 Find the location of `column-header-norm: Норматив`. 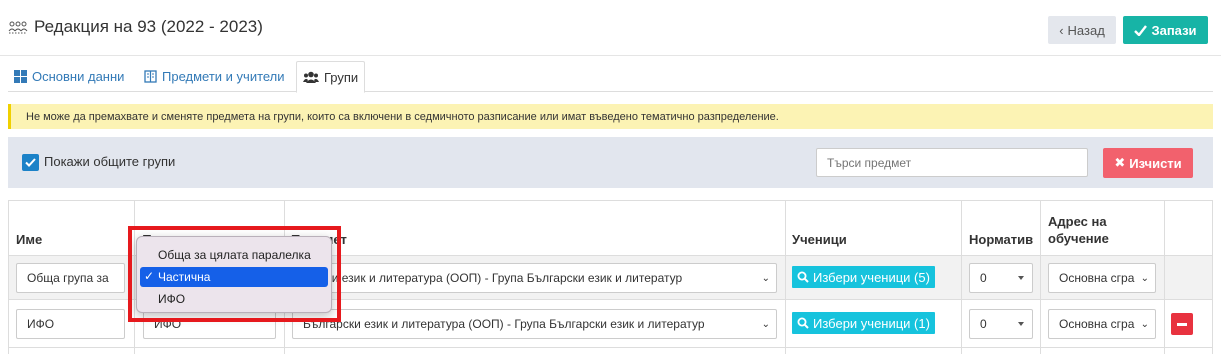

column-header-norm: Норматив is located at coordinates (1001, 239).